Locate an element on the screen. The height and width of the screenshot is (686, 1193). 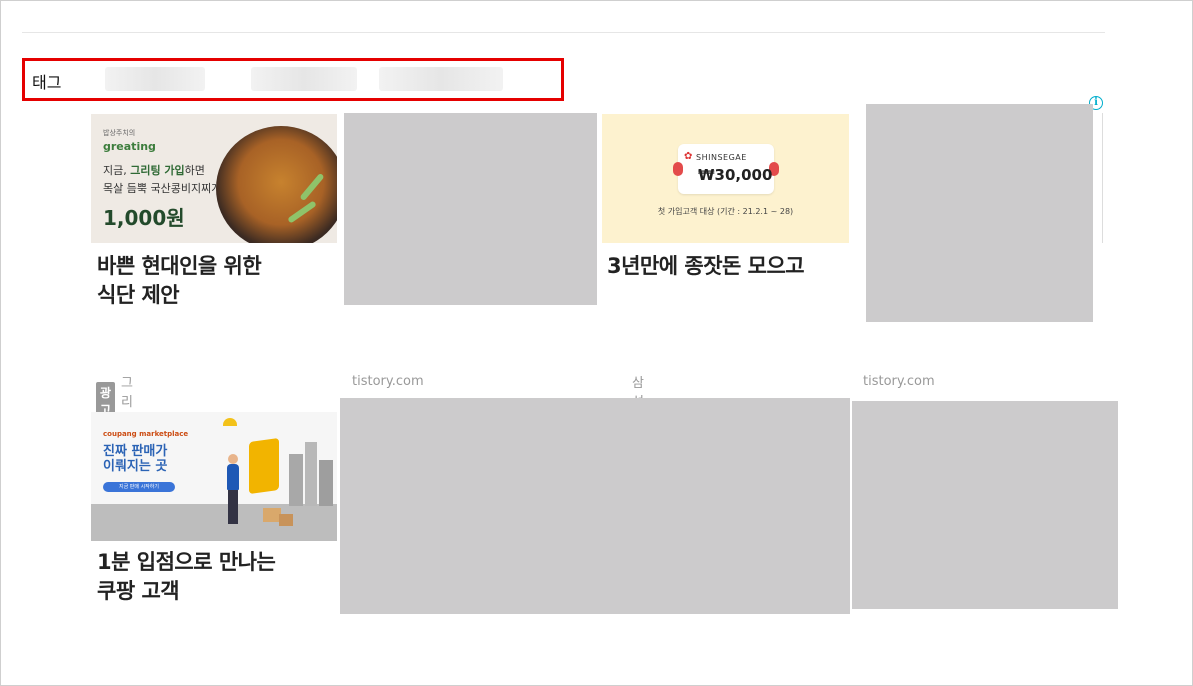
floor-shape is located at coordinates (214, 522).